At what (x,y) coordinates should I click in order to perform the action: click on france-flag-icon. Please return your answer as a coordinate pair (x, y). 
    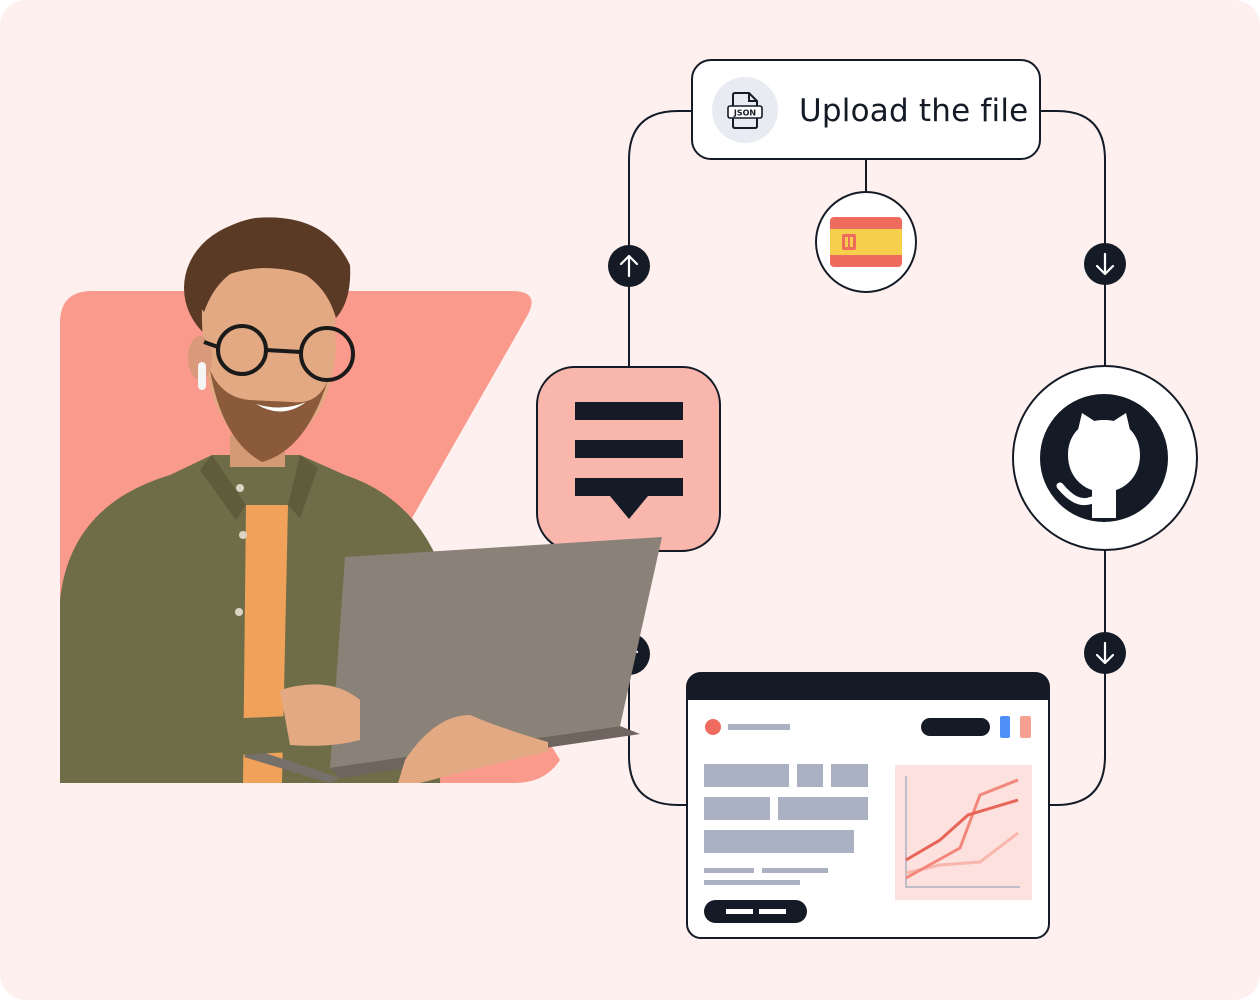
    Looking at the image, I should click on (1015, 727).